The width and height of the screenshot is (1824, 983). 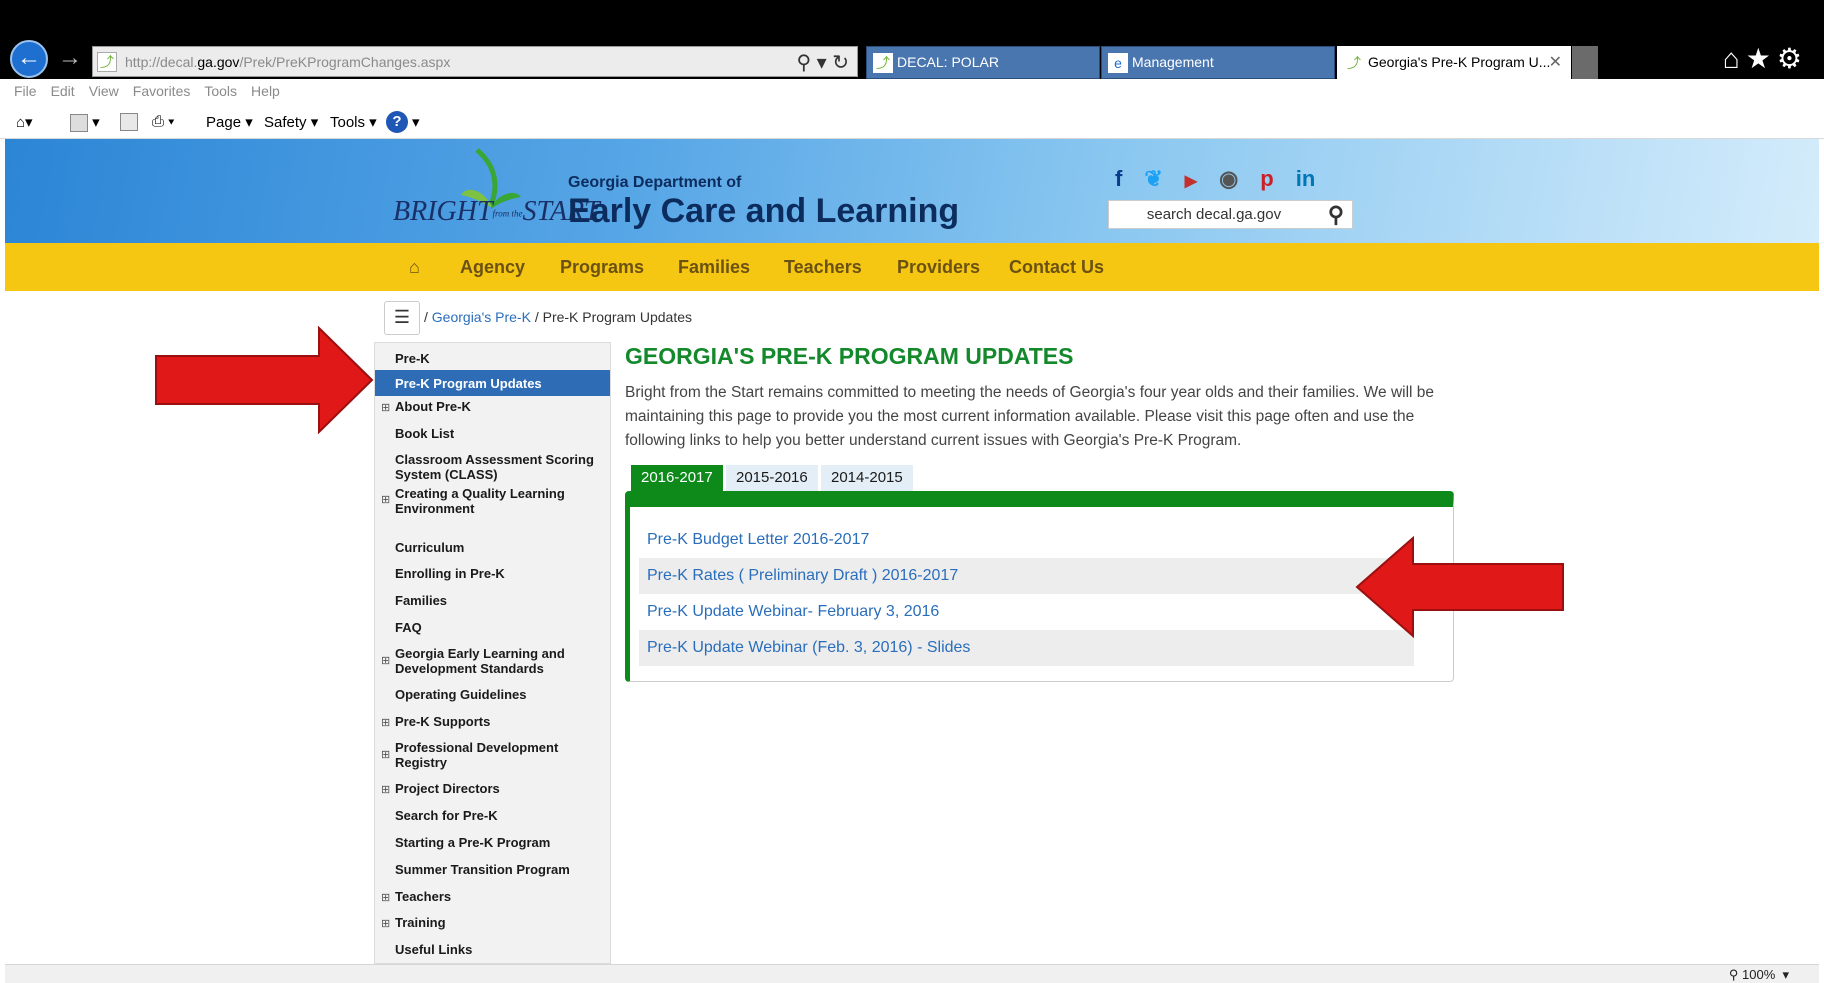 What do you see at coordinates (938, 267) in the screenshot?
I see `nav-providers: Providers` at bounding box center [938, 267].